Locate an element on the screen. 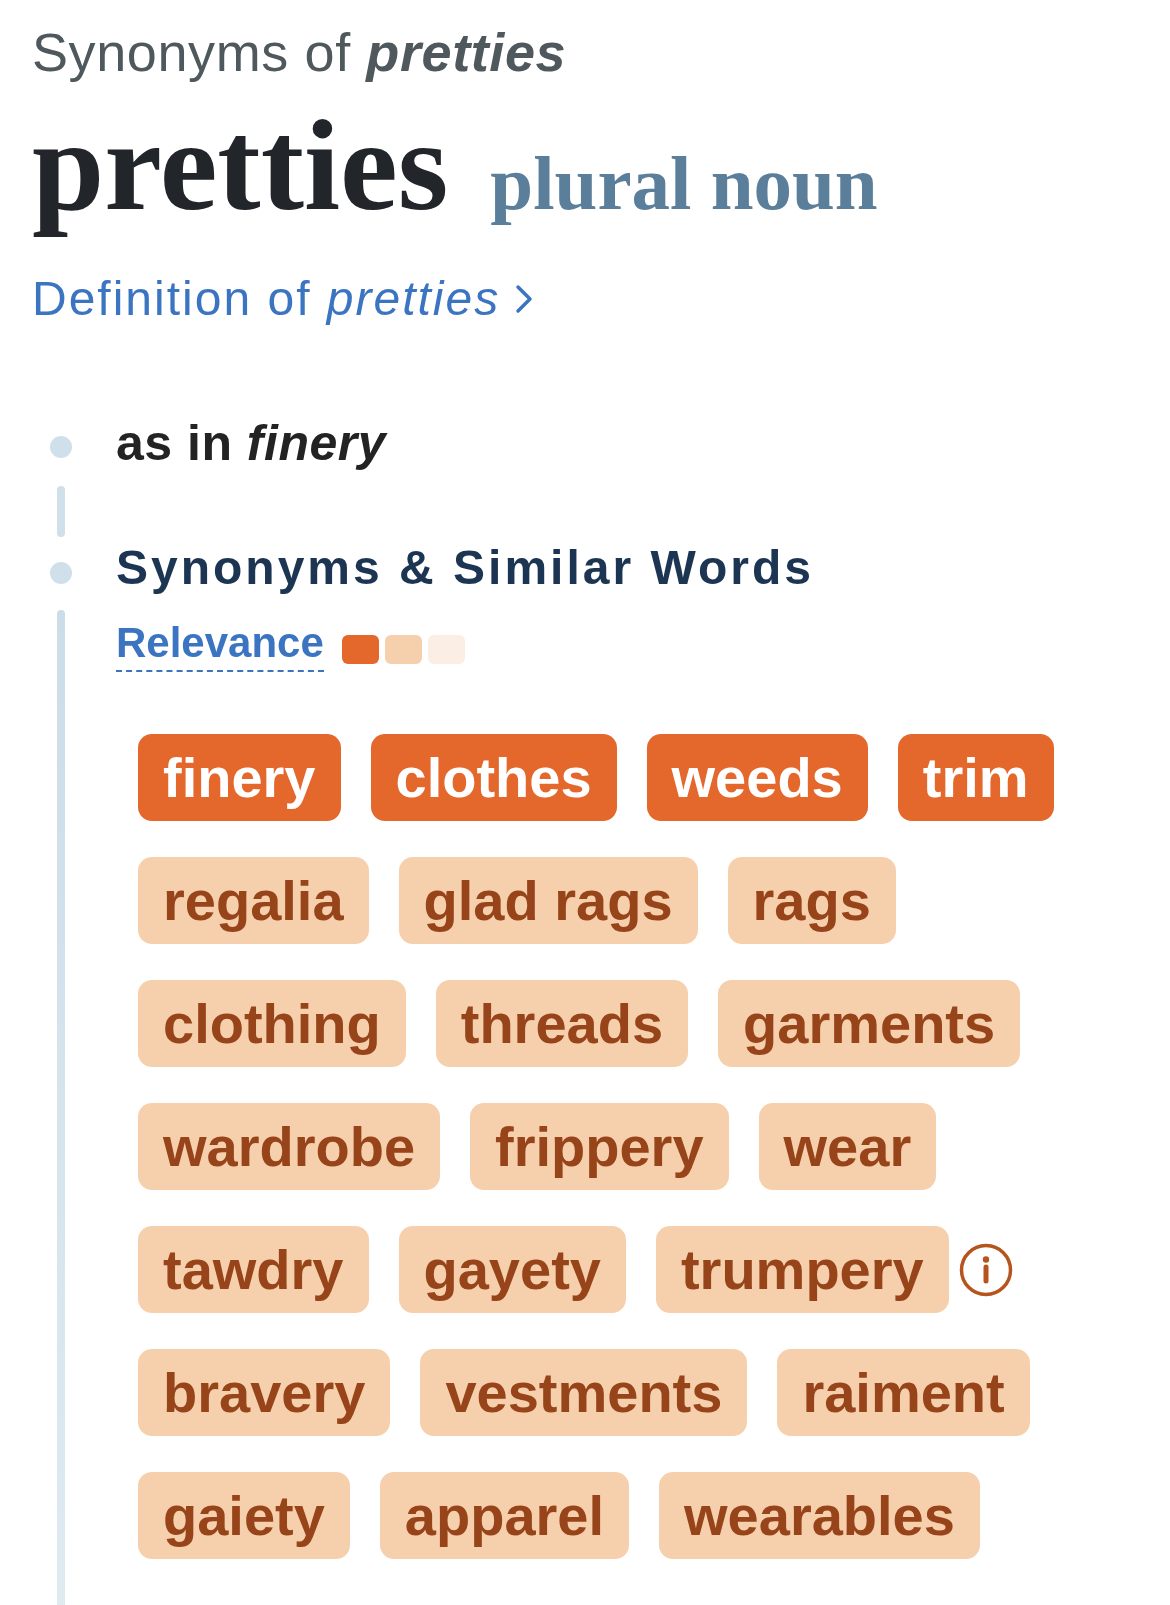  definition-link: Definition of pretties is located at coordinates (283, 299).